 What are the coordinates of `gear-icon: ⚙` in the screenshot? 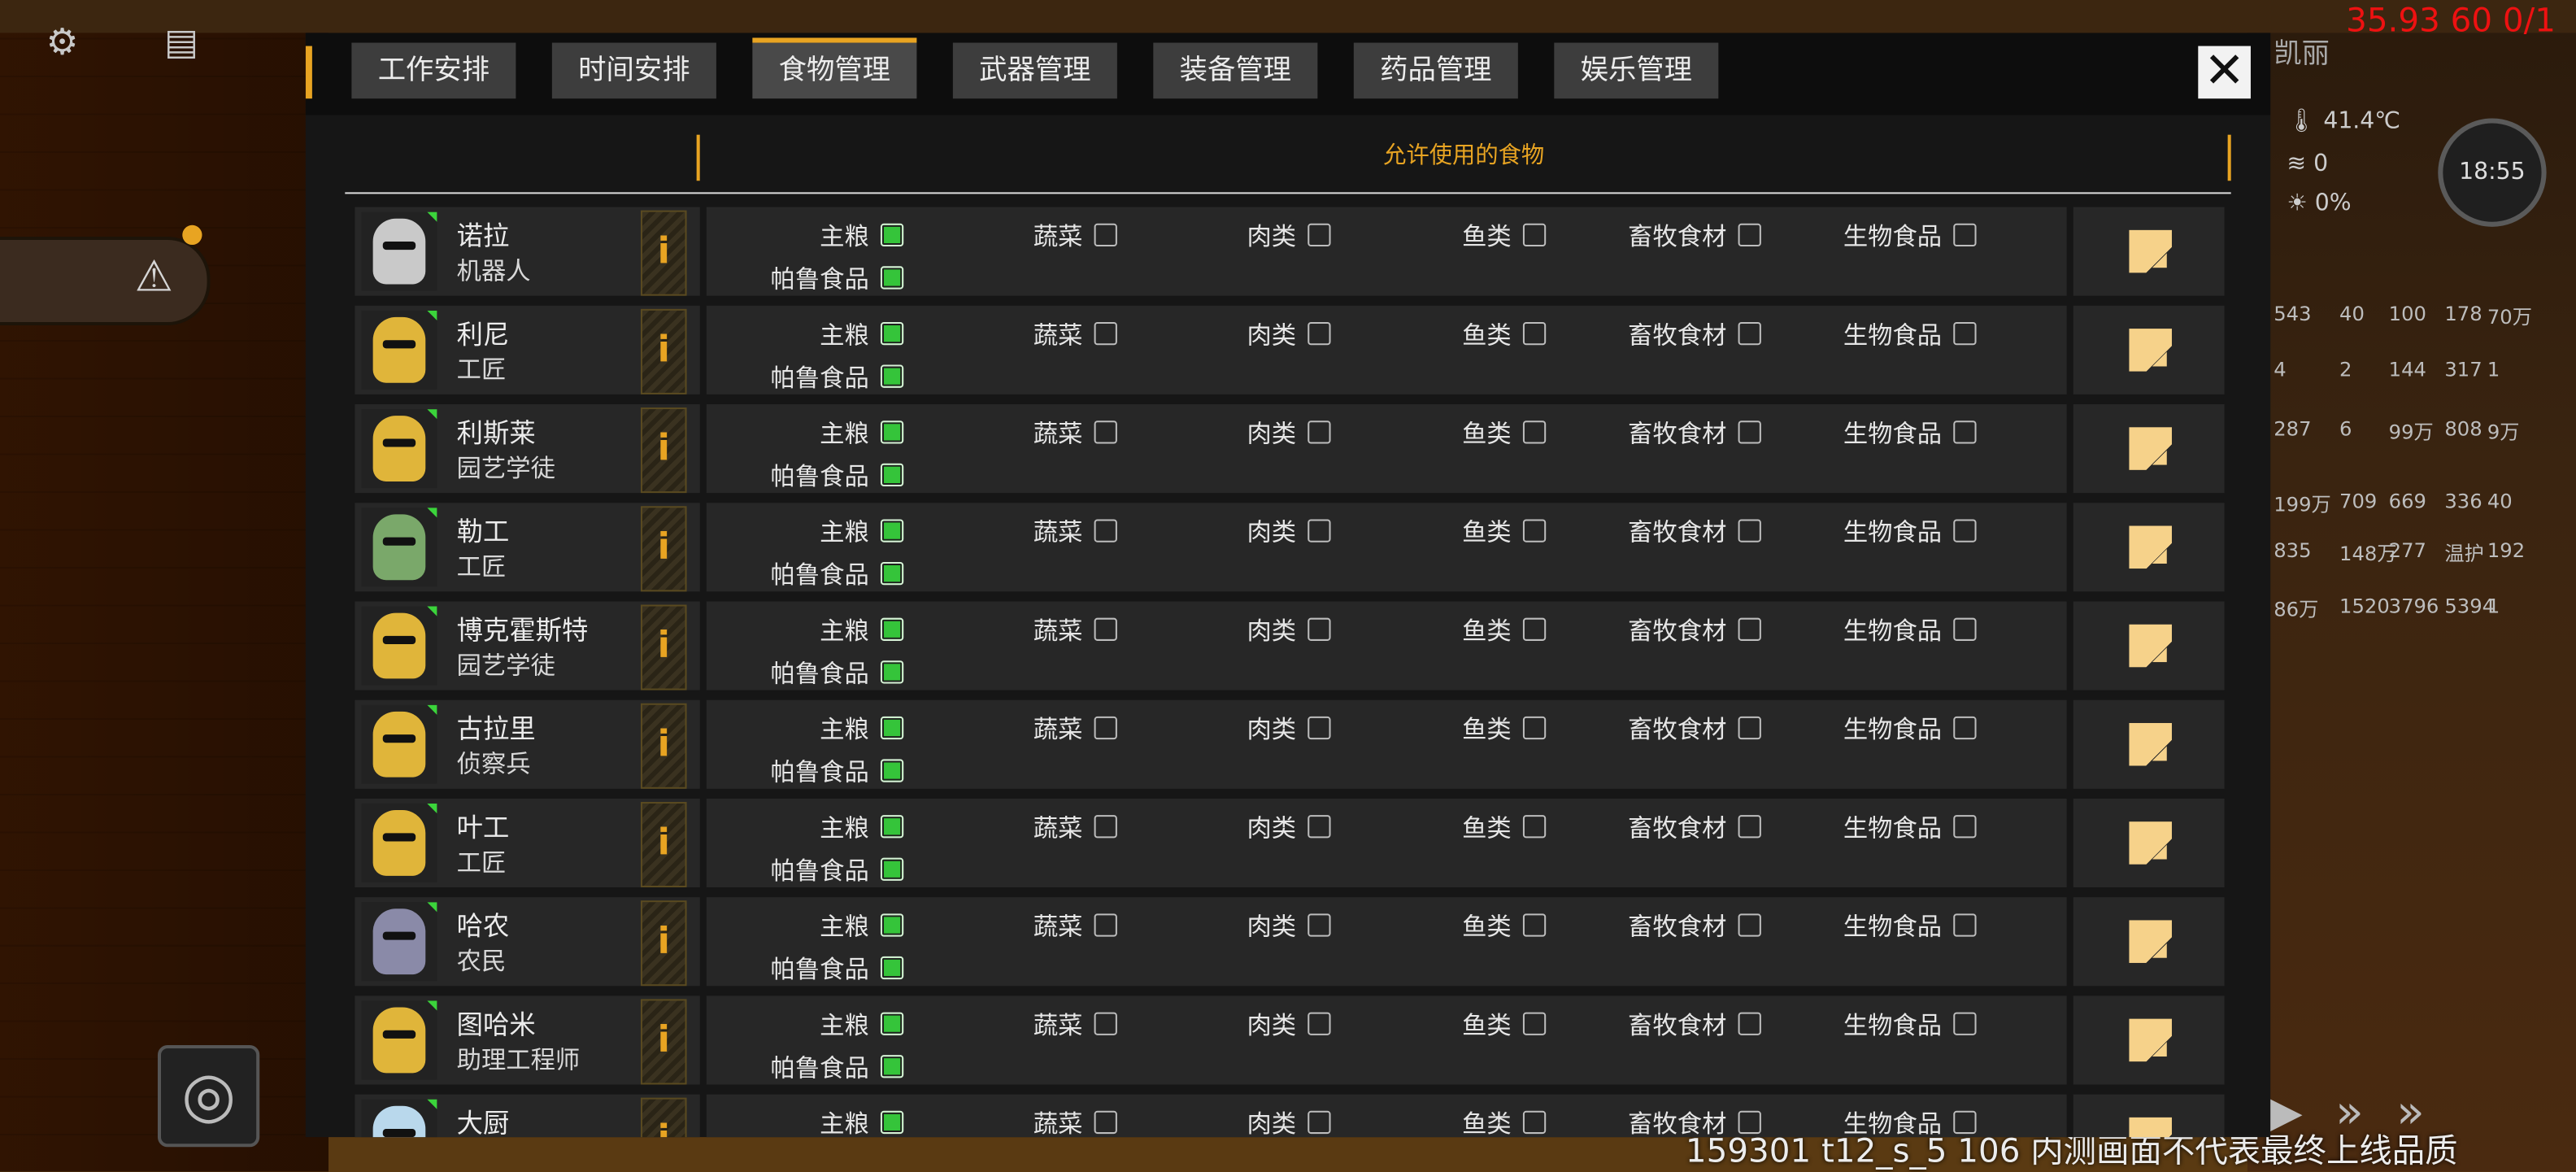 It's located at (63, 43).